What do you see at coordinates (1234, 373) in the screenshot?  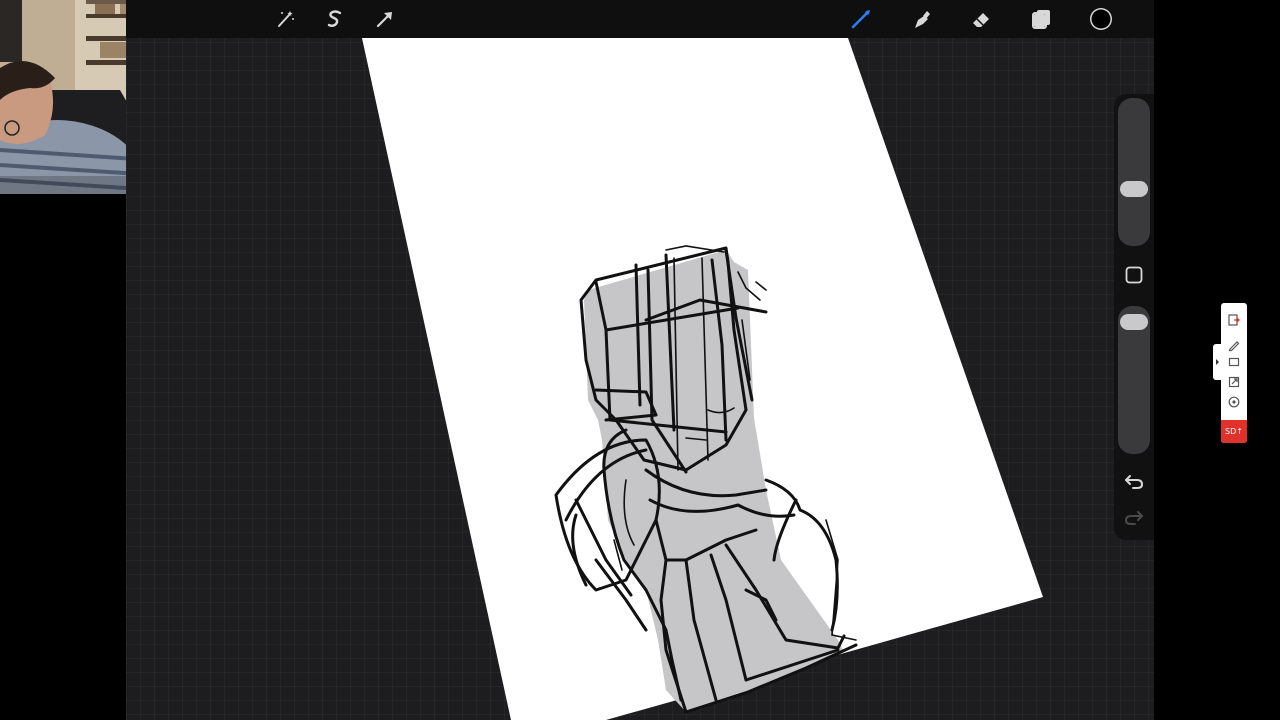 I see `recording-toolbar: SD↑` at bounding box center [1234, 373].